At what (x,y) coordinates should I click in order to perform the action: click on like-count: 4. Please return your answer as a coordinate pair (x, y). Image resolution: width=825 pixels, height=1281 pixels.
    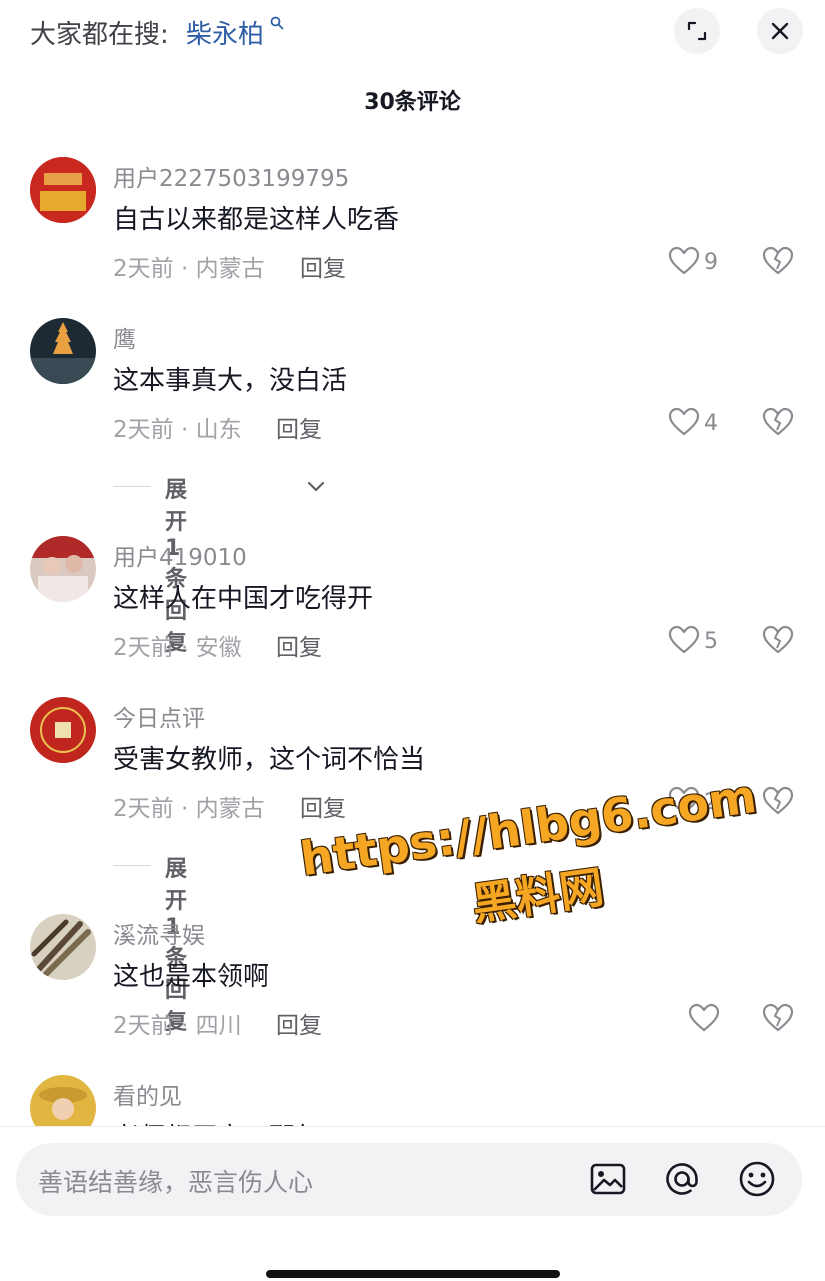
    Looking at the image, I should click on (711, 423).